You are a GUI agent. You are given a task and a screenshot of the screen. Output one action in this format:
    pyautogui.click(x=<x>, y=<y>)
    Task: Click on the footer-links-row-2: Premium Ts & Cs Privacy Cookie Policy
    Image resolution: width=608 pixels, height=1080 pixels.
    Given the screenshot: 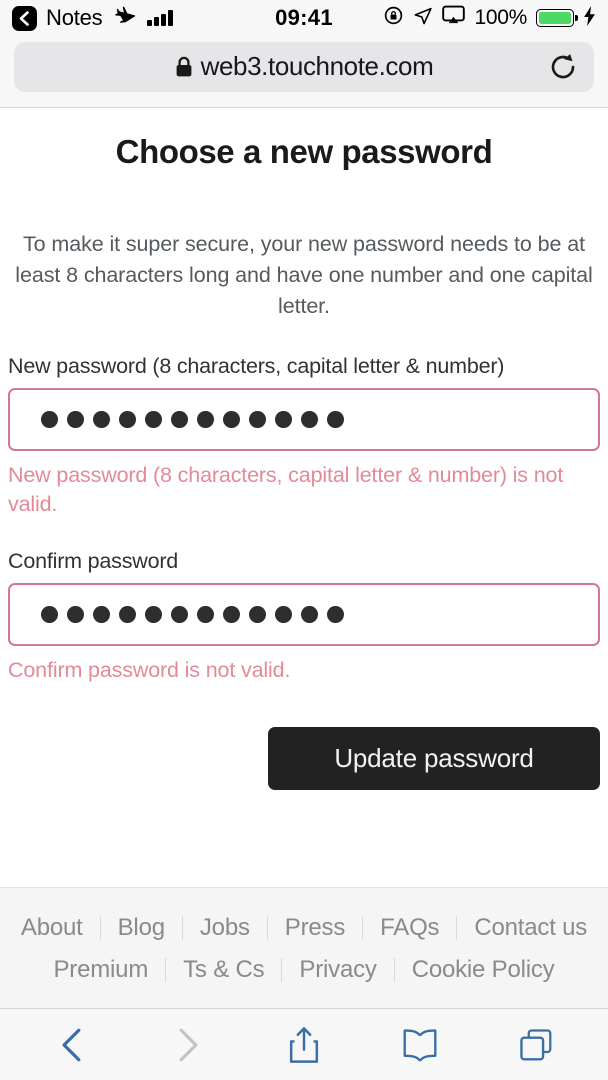 What is the action you would take?
    pyautogui.click(x=304, y=970)
    